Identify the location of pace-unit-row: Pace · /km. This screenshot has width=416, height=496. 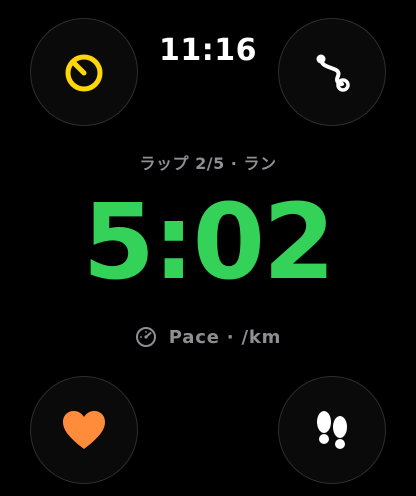
(208, 337).